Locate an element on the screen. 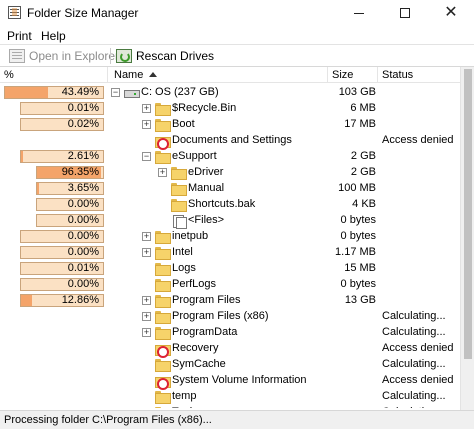 The width and height of the screenshot is (474, 429). percent-bar: 0.00% is located at coordinates (62, 252).